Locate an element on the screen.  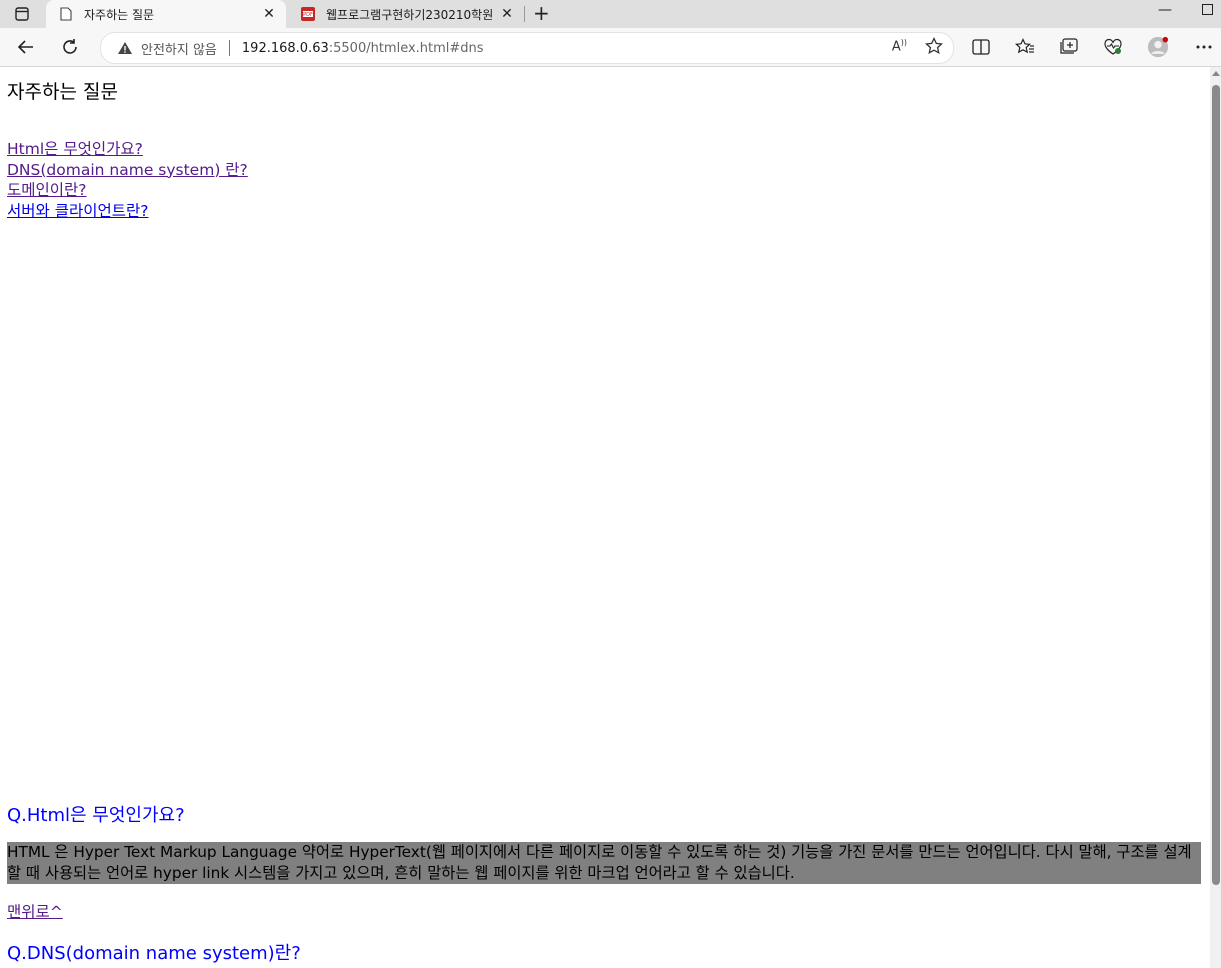
question-dns-heading: Q.DNS(domain name system)란? is located at coordinates (154, 953).